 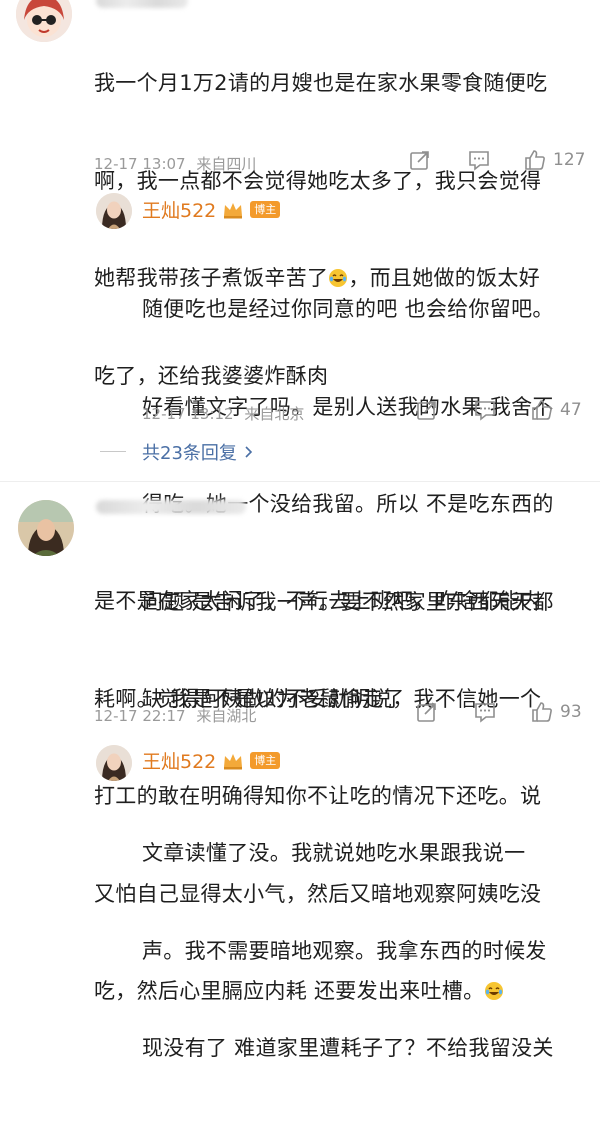 What do you see at coordinates (300, 412) in the screenshot?
I see `reply-actions: 47` at bounding box center [300, 412].